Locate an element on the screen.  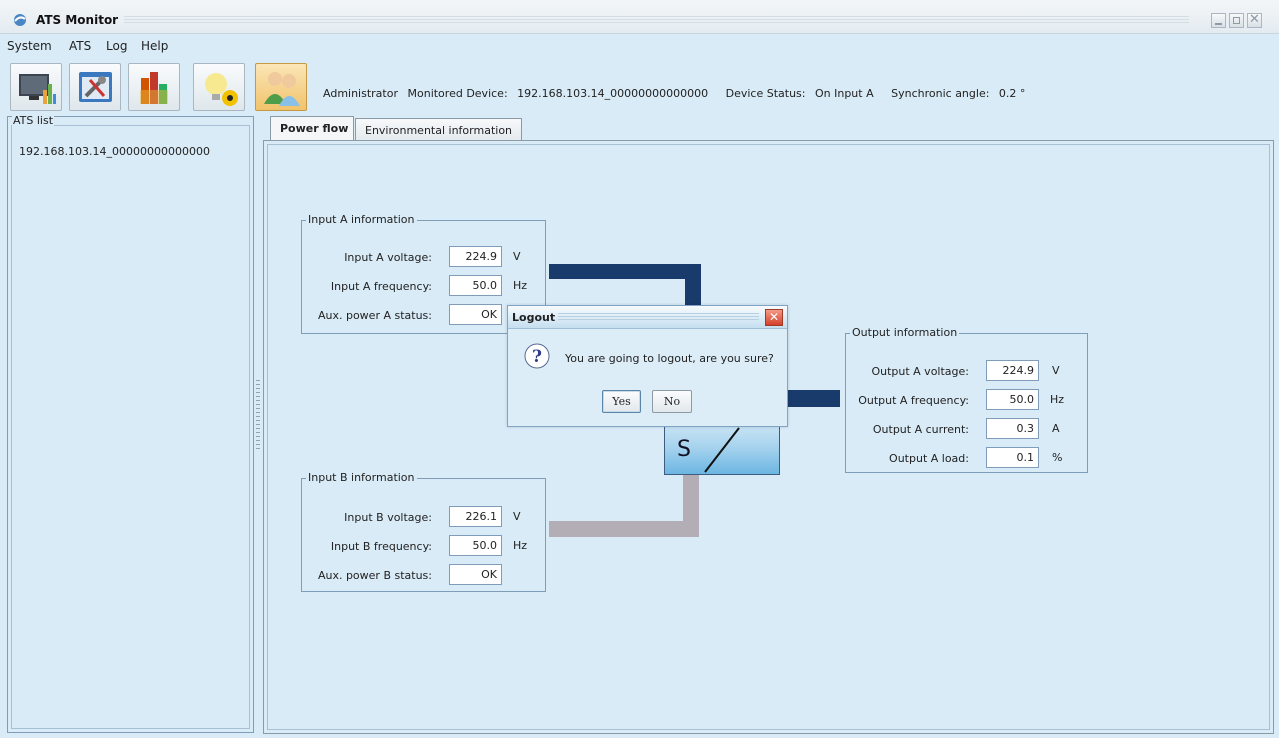
monitor-icon is located at coordinates (37, 89).